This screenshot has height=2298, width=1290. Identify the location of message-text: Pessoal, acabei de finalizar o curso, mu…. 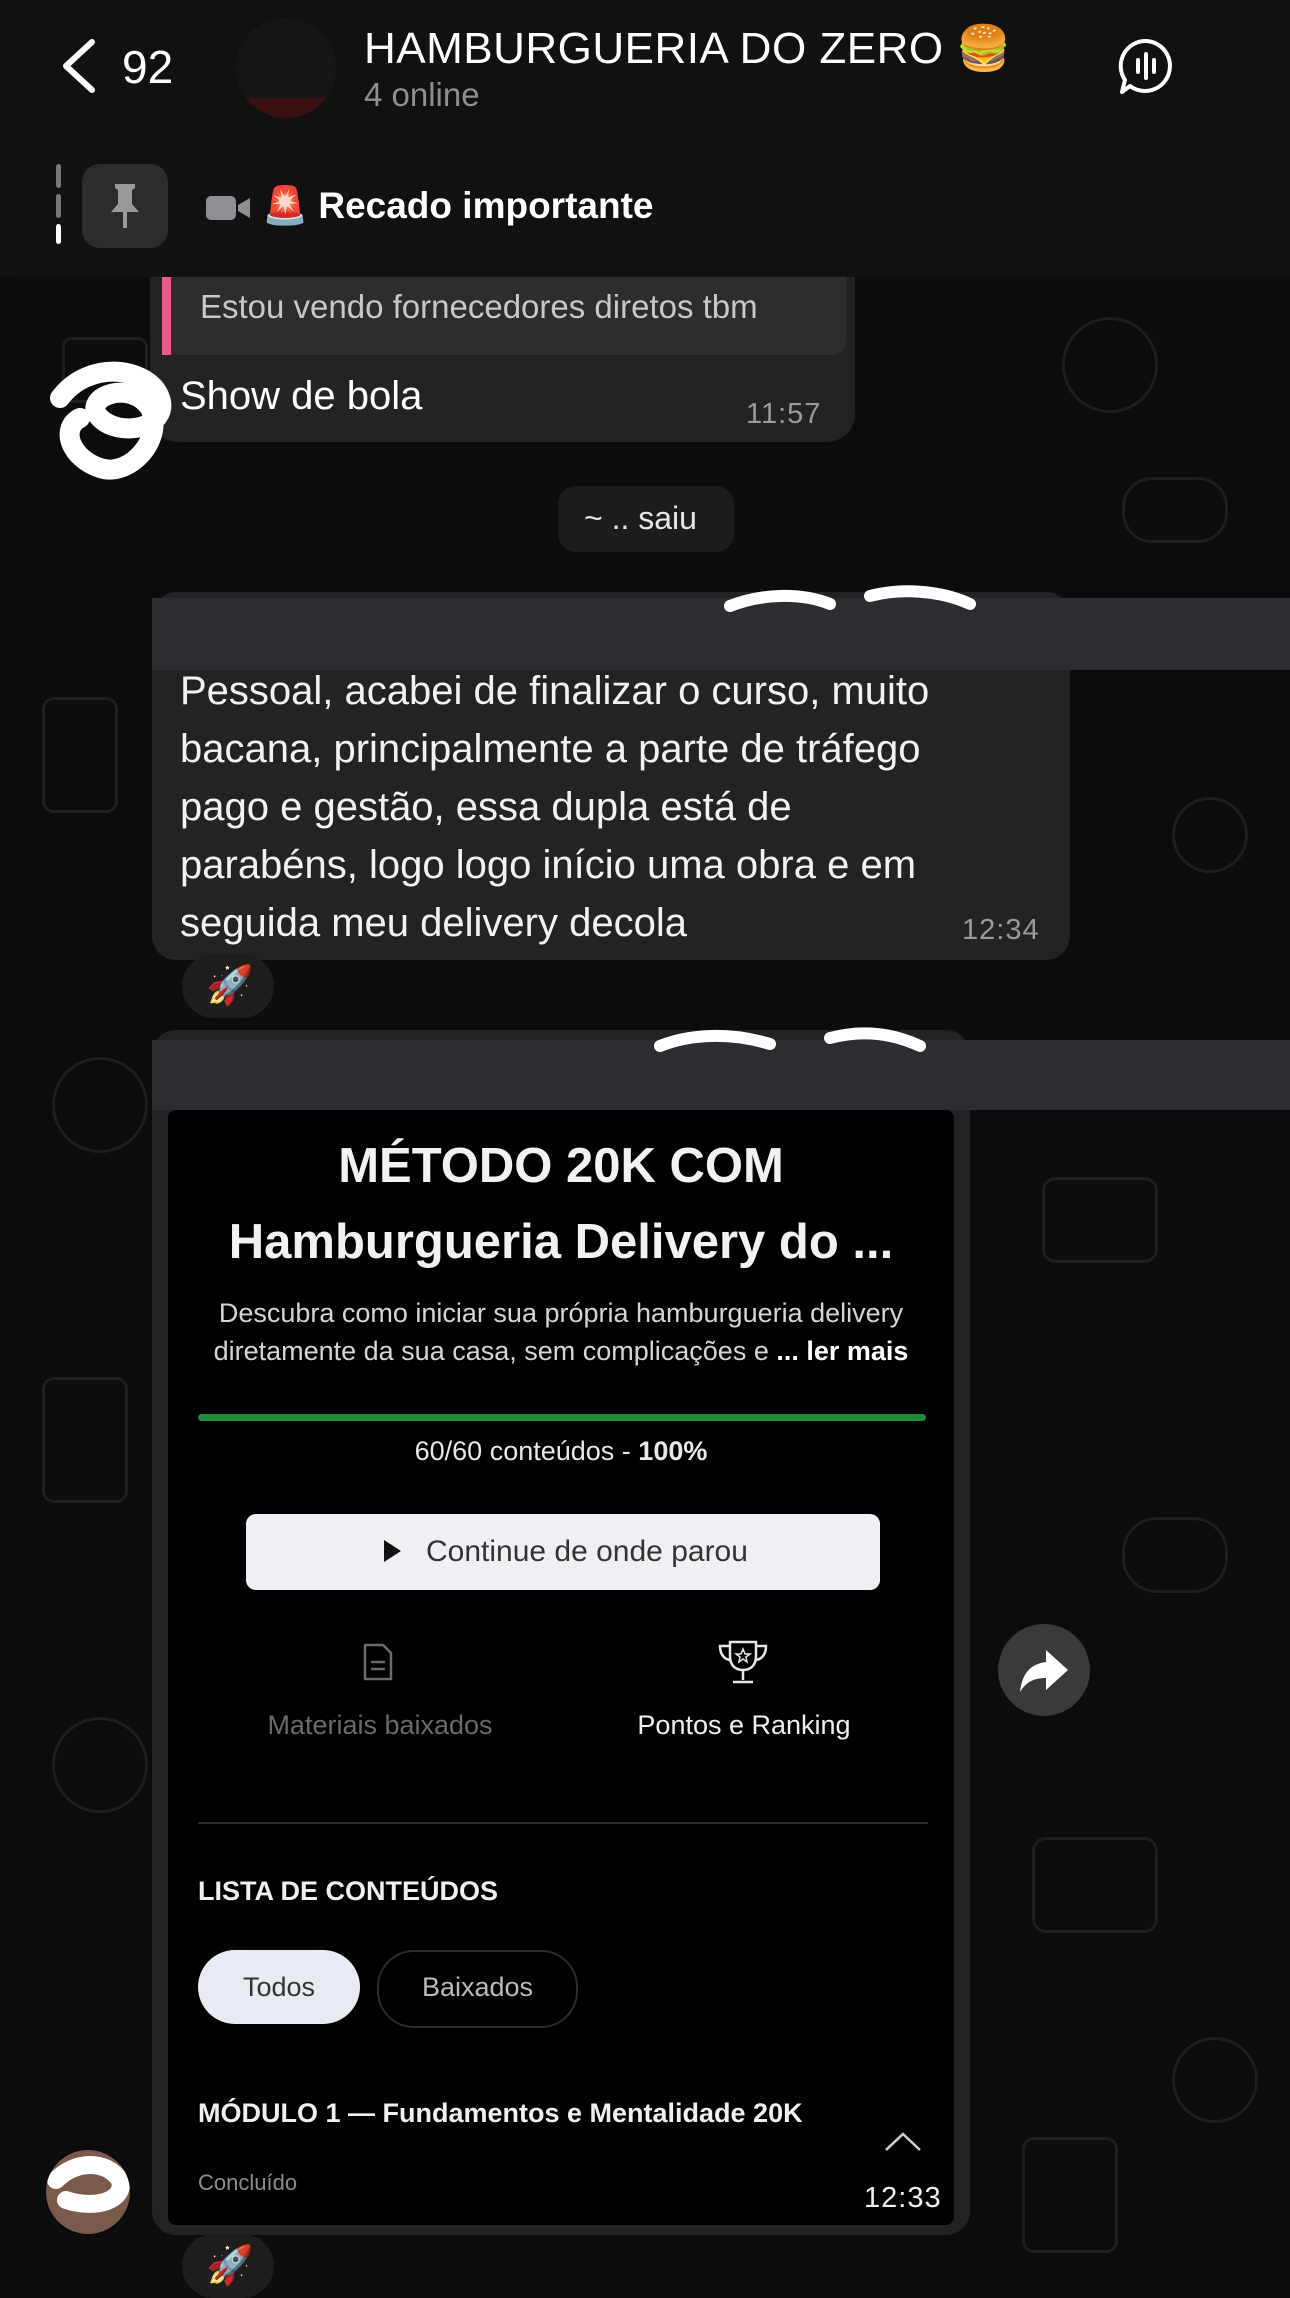
(620, 807).